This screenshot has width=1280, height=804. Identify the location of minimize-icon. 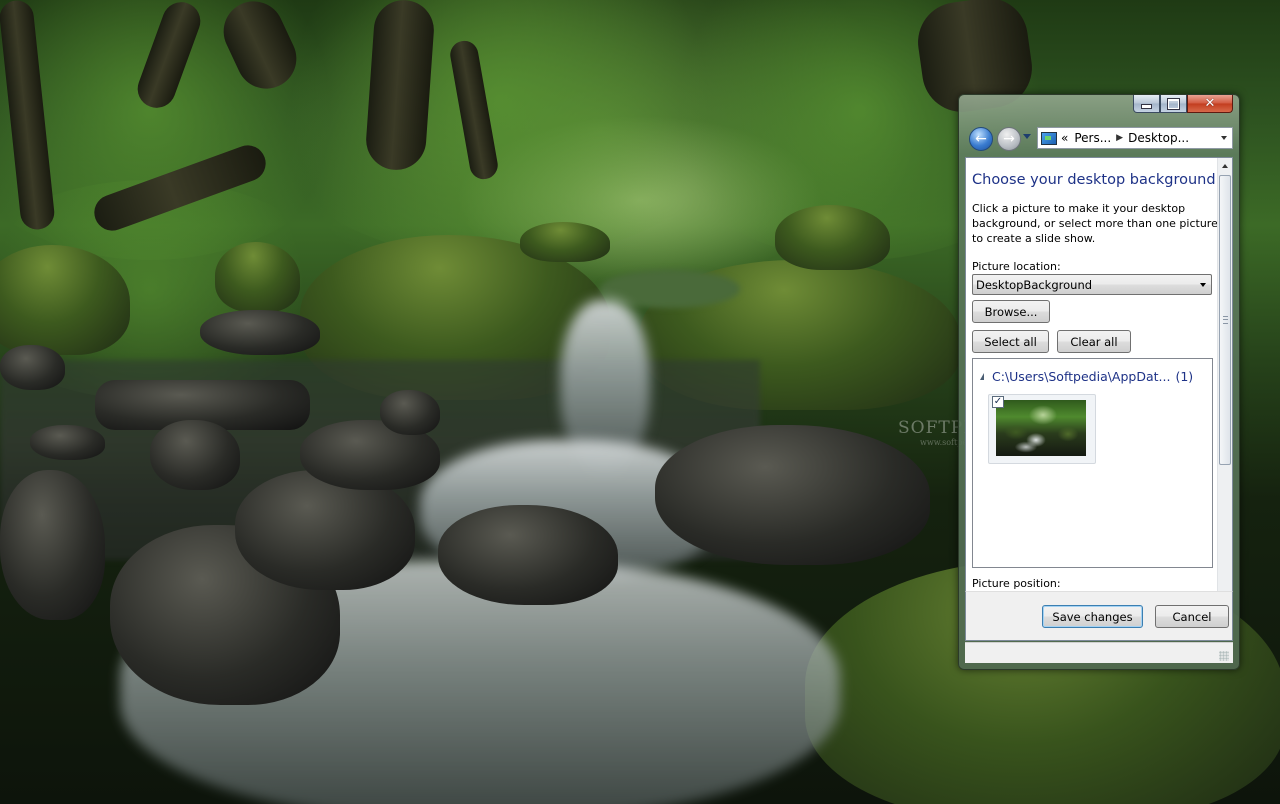
(1146, 106).